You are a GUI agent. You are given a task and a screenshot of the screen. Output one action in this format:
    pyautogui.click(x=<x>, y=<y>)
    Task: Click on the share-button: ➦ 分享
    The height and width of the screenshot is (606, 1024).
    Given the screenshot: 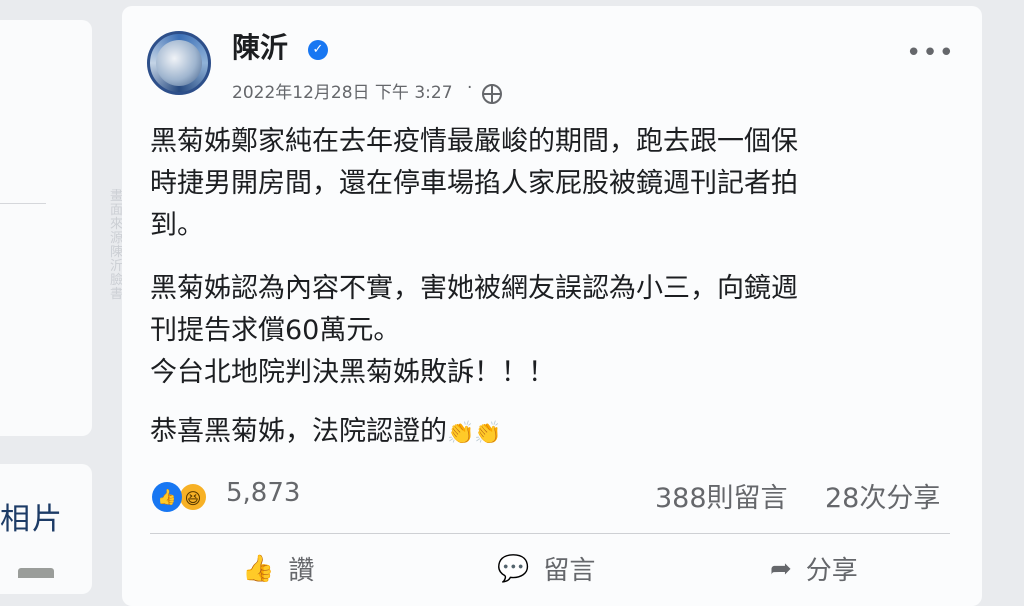 What is the action you would take?
    pyautogui.click(x=814, y=568)
    